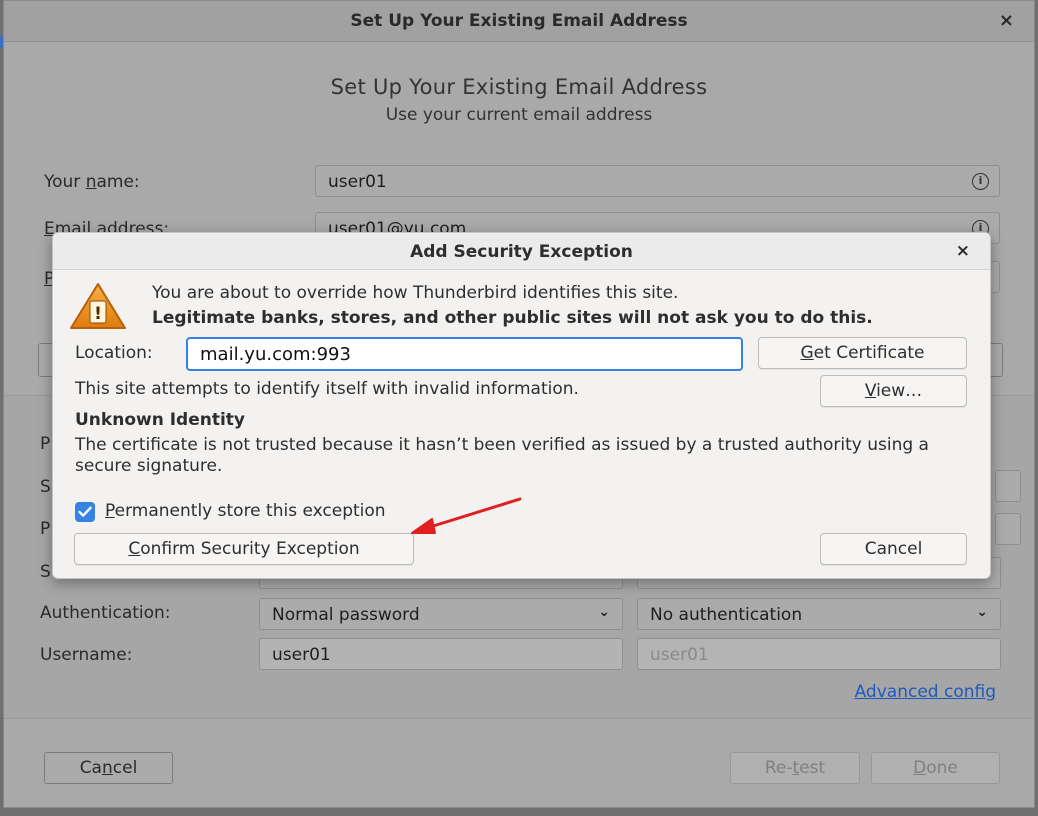  I want to click on unknown-identity-title: Unknown Identity, so click(160, 420).